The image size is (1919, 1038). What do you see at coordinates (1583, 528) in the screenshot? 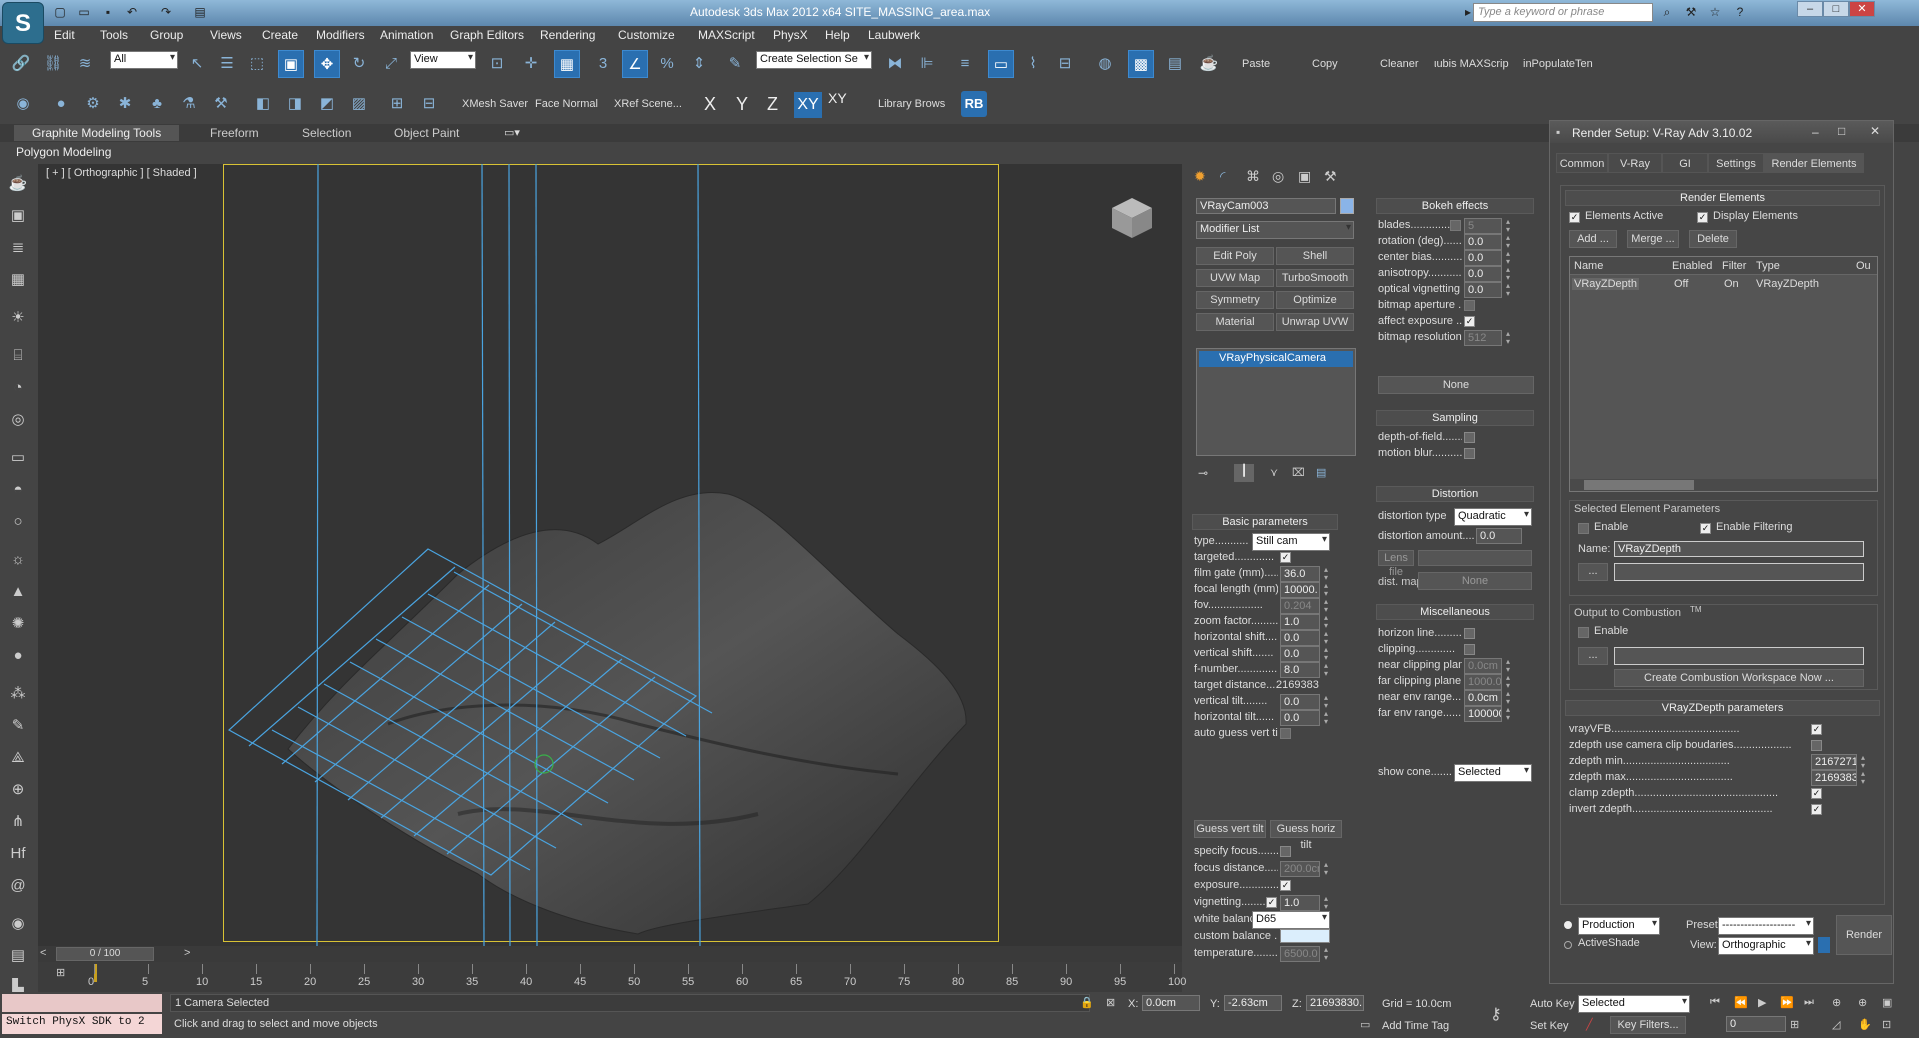
I see `enable-checkbox` at bounding box center [1583, 528].